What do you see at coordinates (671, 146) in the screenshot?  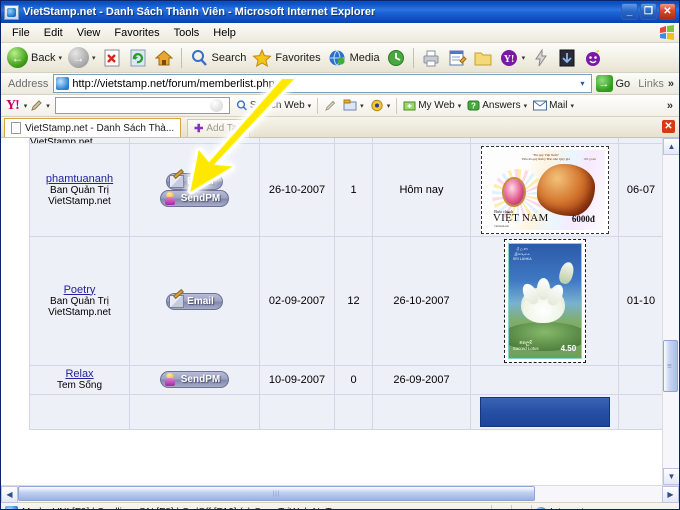 I see `scroll-up-button: ▲` at bounding box center [671, 146].